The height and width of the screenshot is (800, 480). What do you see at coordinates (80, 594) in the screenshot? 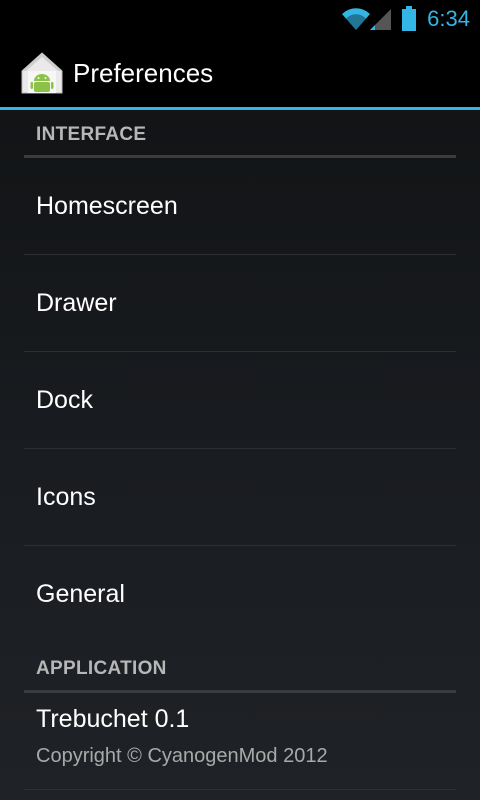
I see `pref-title: General` at bounding box center [80, 594].